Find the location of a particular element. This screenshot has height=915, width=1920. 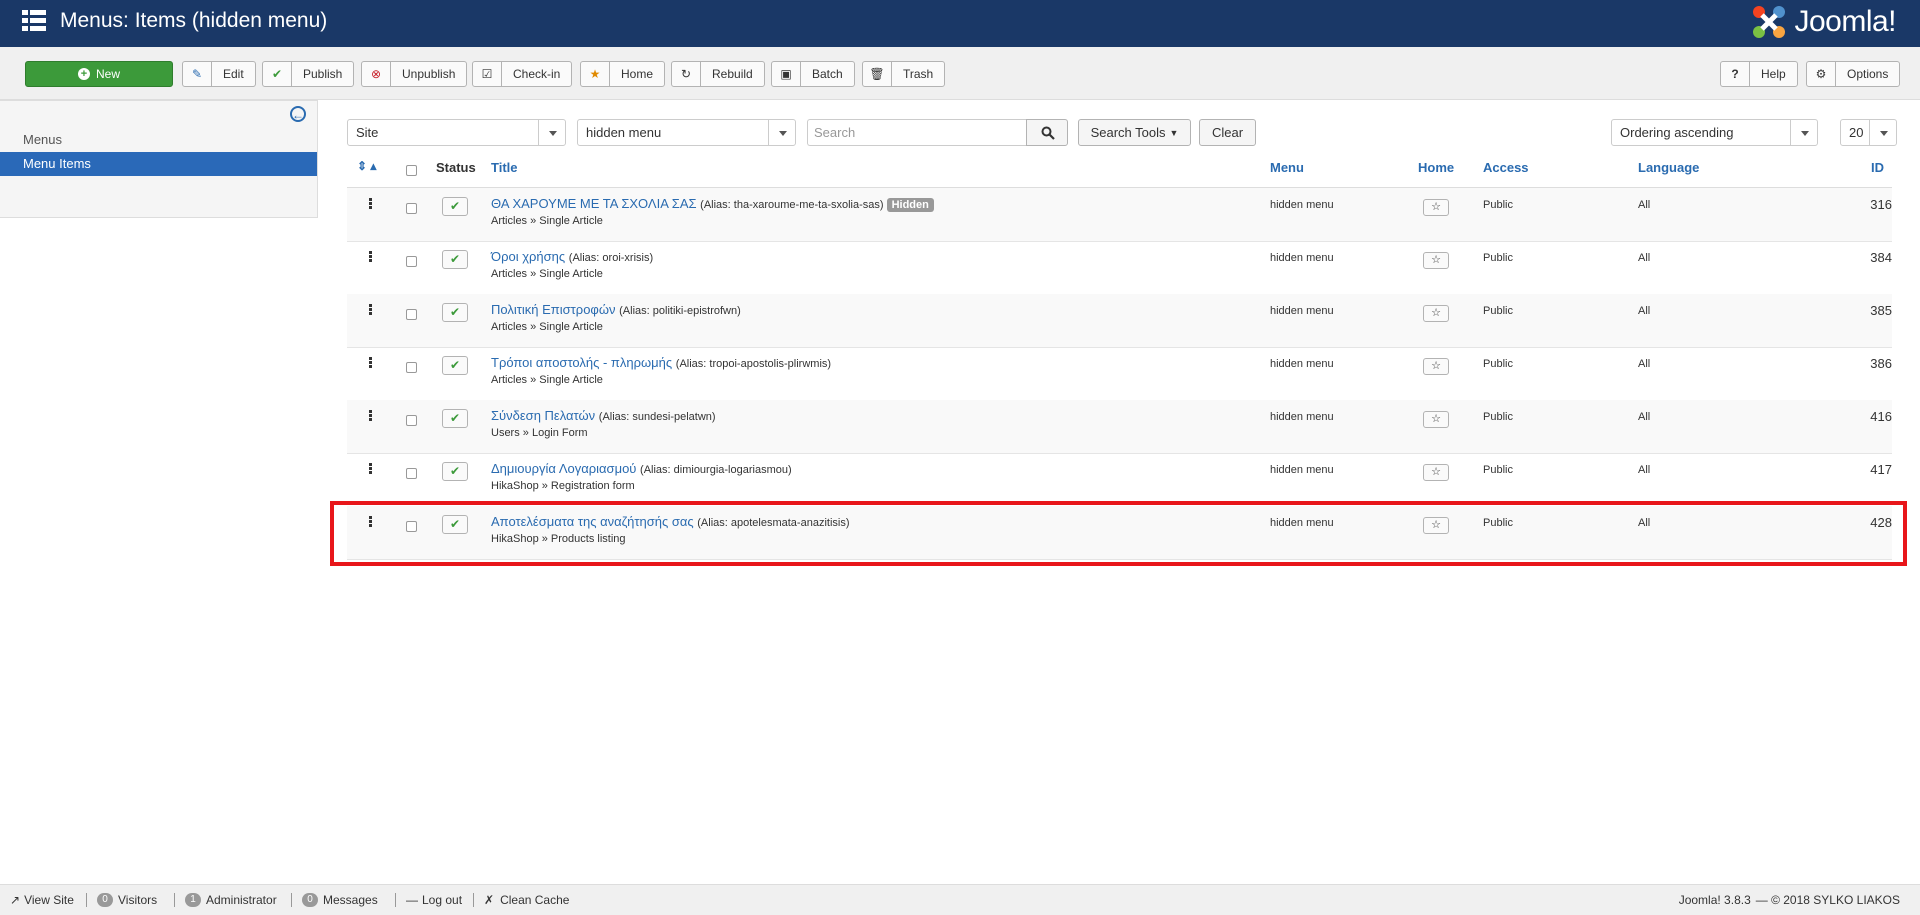

sidebar-item-menu-items: Menu Items is located at coordinates (158, 164).